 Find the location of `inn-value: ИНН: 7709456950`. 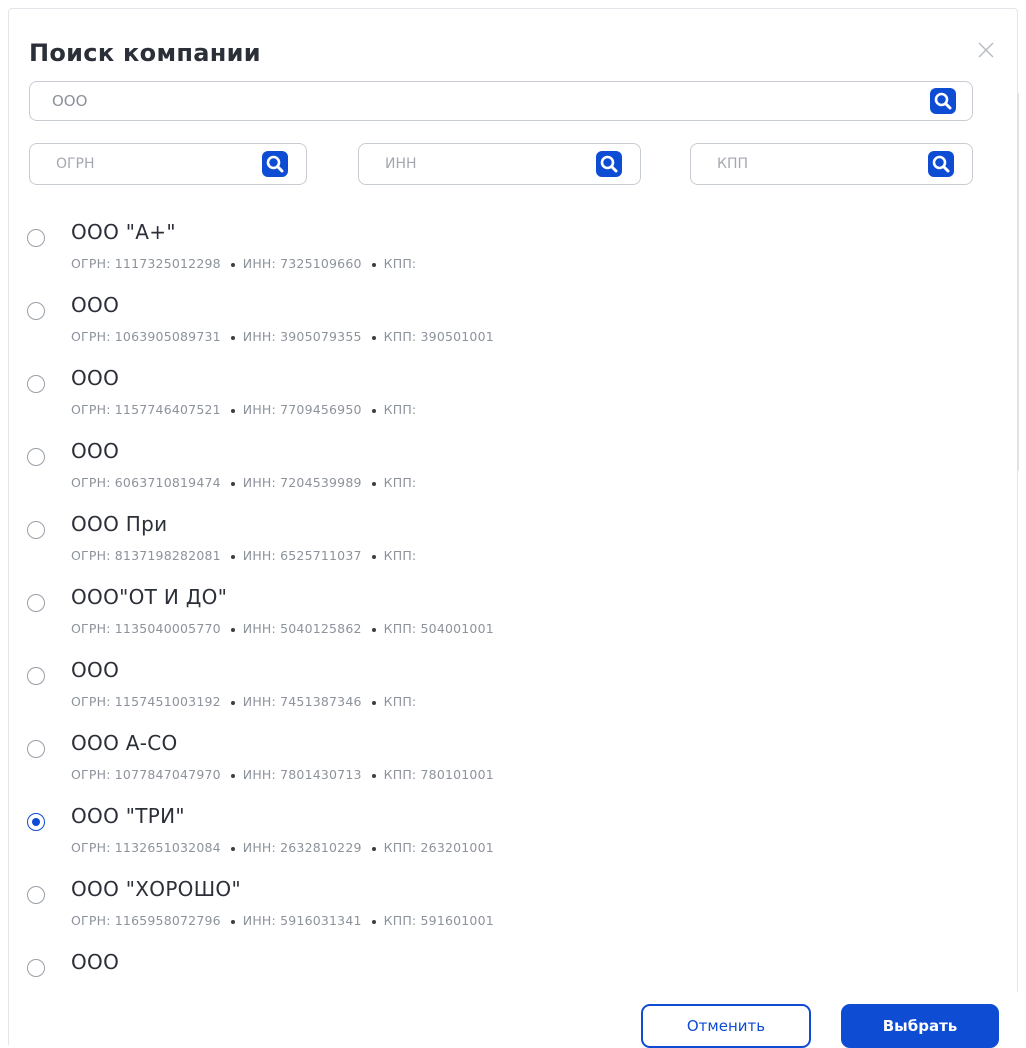

inn-value: ИНН: 7709456950 is located at coordinates (302, 409).